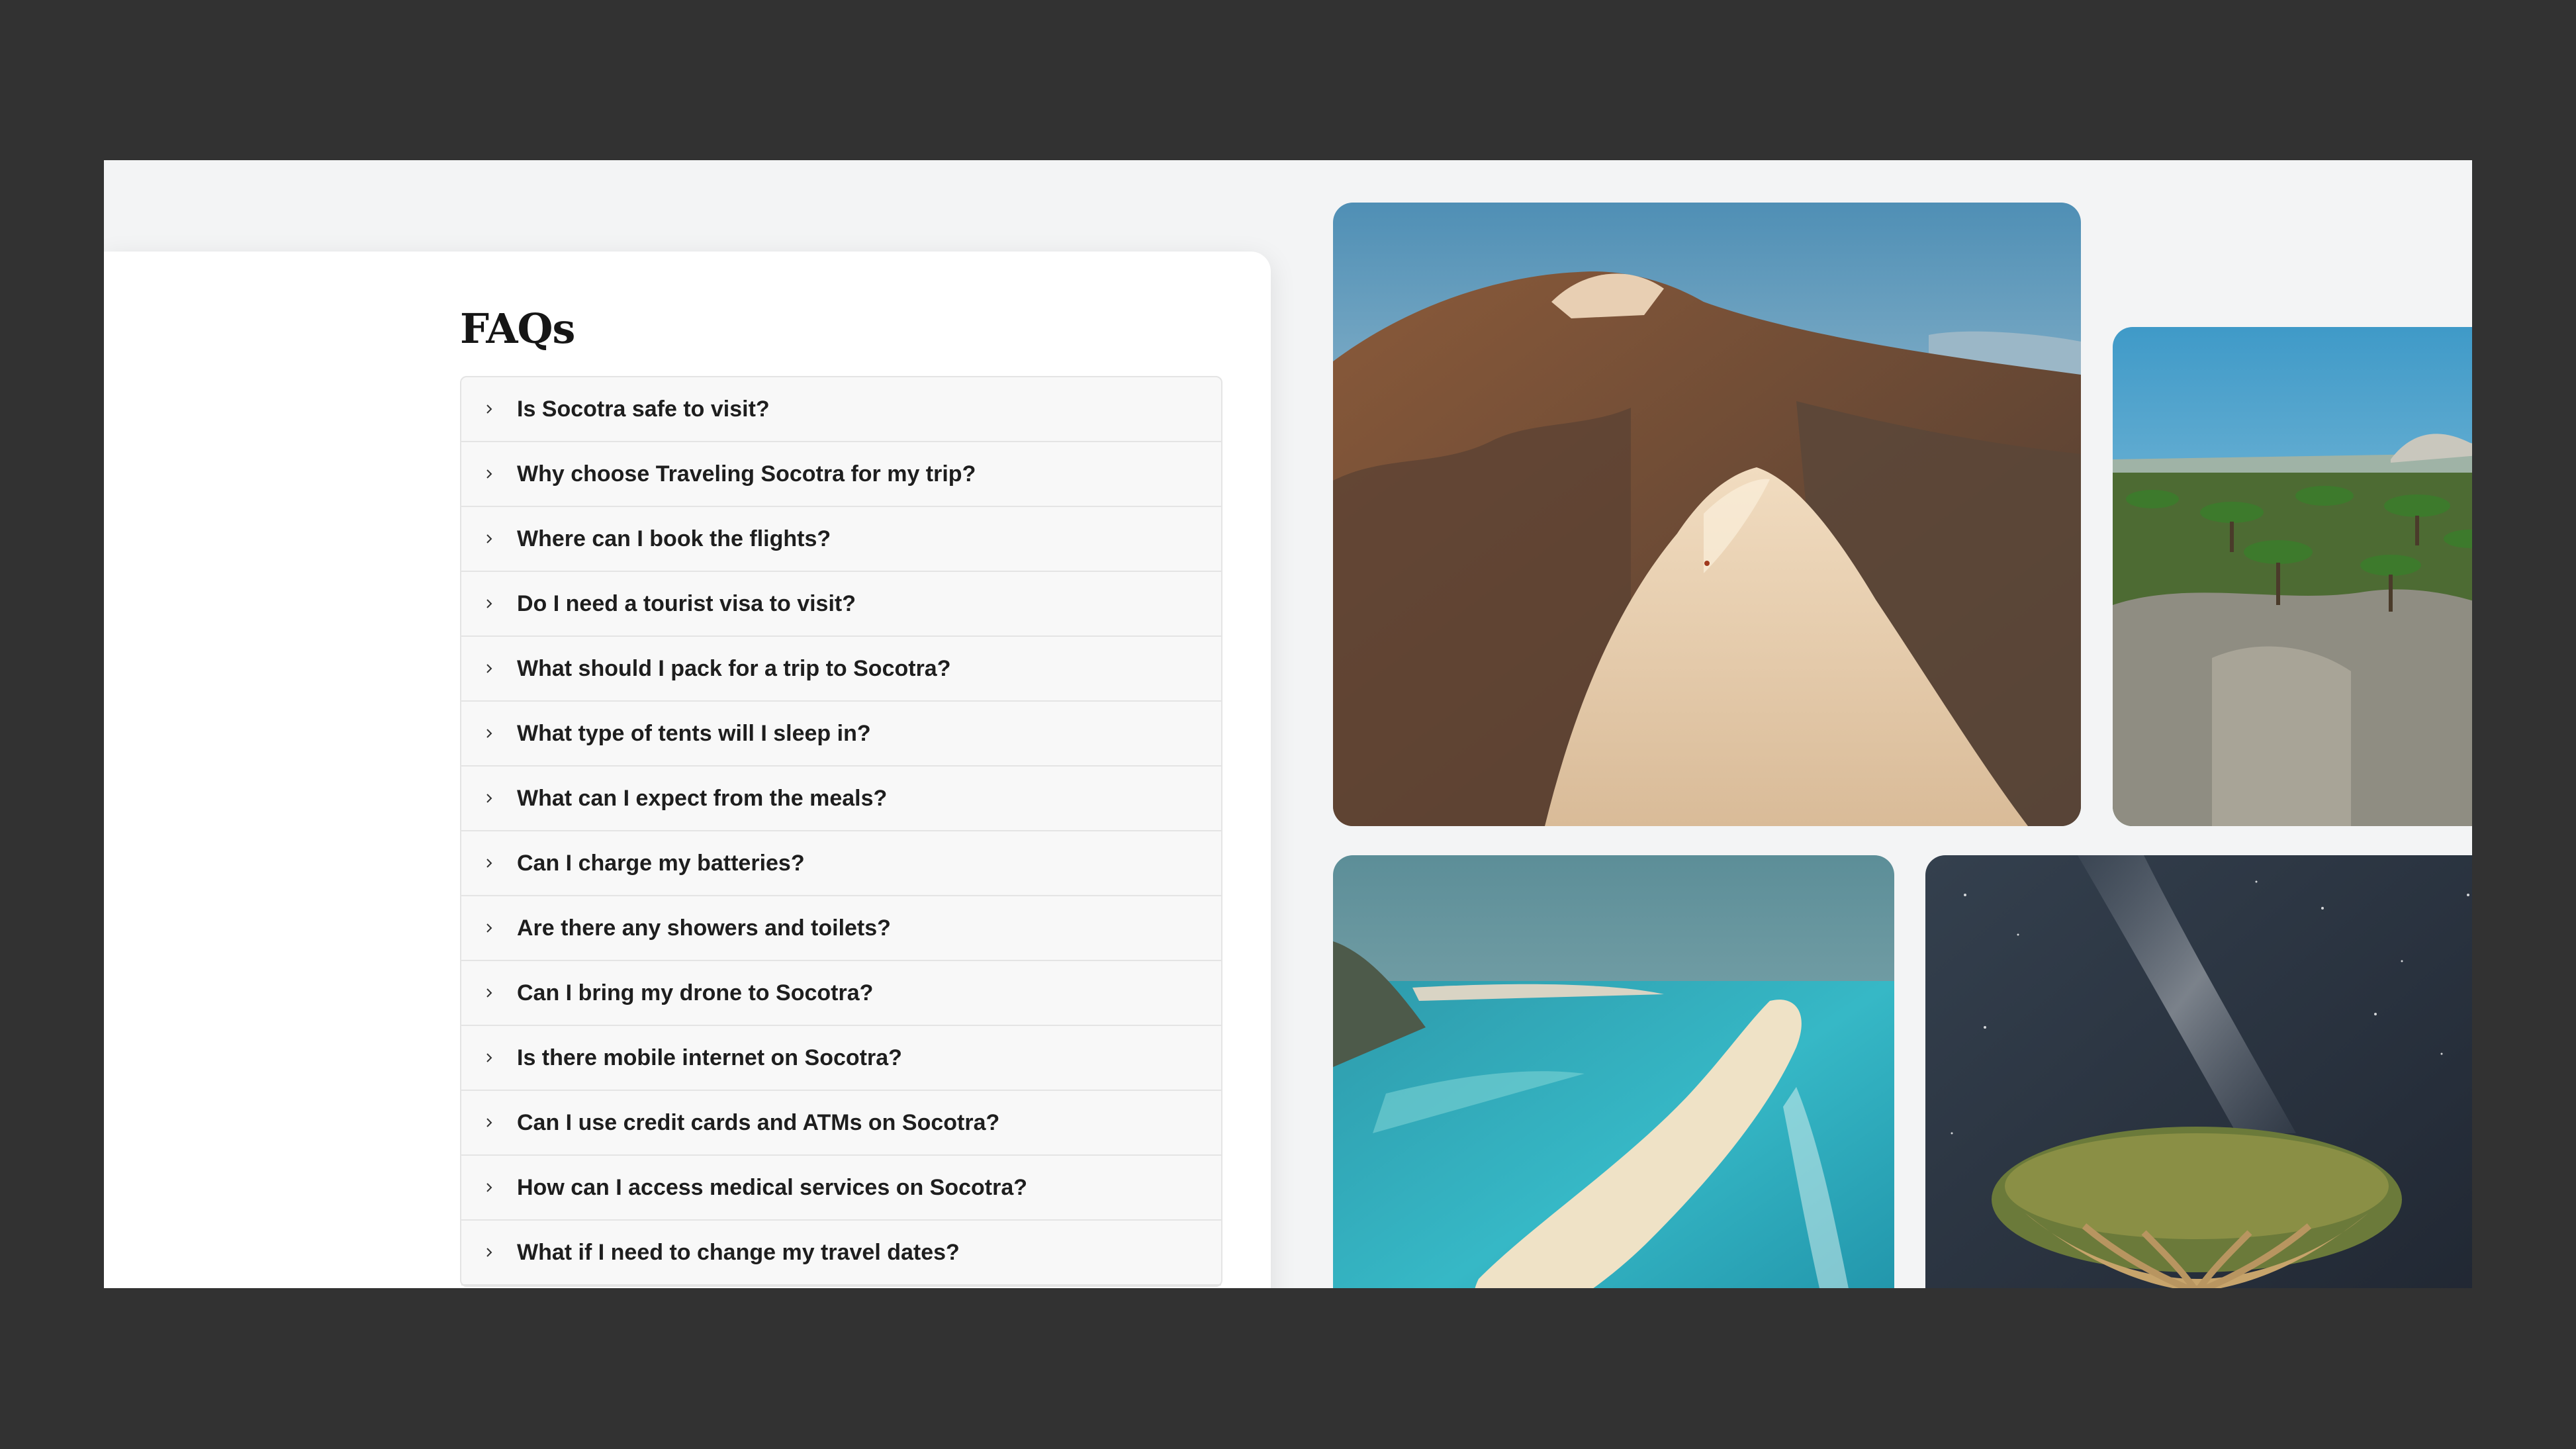 The height and width of the screenshot is (1449, 2576). Describe the element at coordinates (1613, 1071) in the screenshot. I see `turquoise-sandbar-beach-photo` at that location.